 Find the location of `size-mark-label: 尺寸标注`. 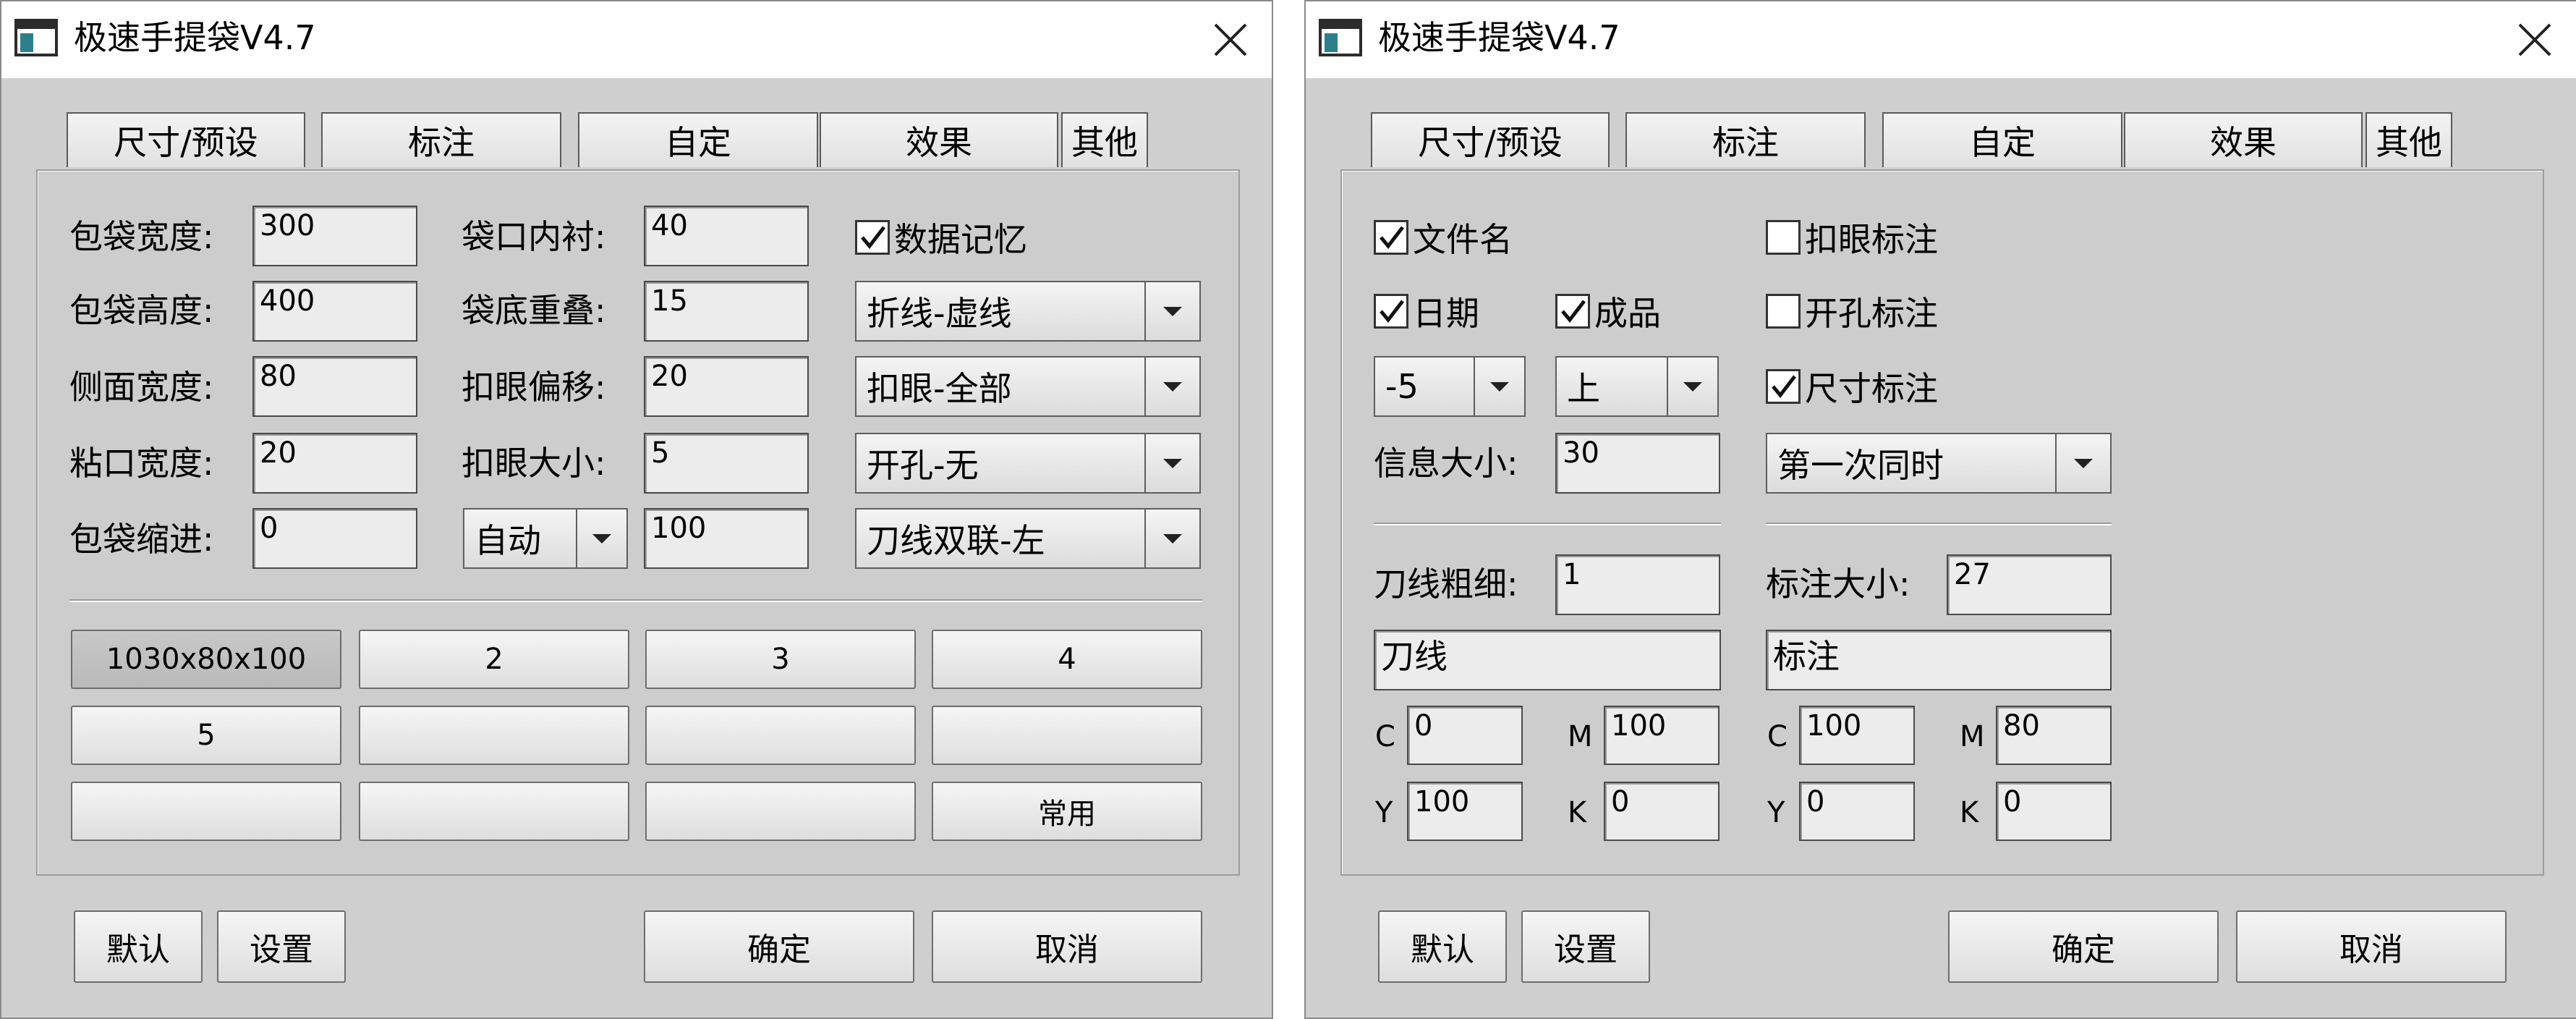

size-mark-label: 尺寸标注 is located at coordinates (1871, 388).